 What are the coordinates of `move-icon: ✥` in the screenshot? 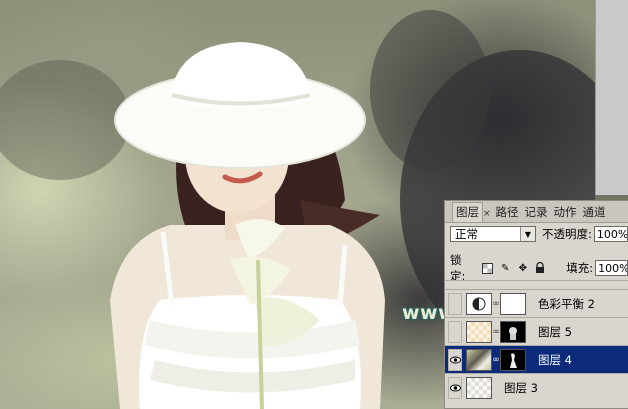 It's located at (523, 268).